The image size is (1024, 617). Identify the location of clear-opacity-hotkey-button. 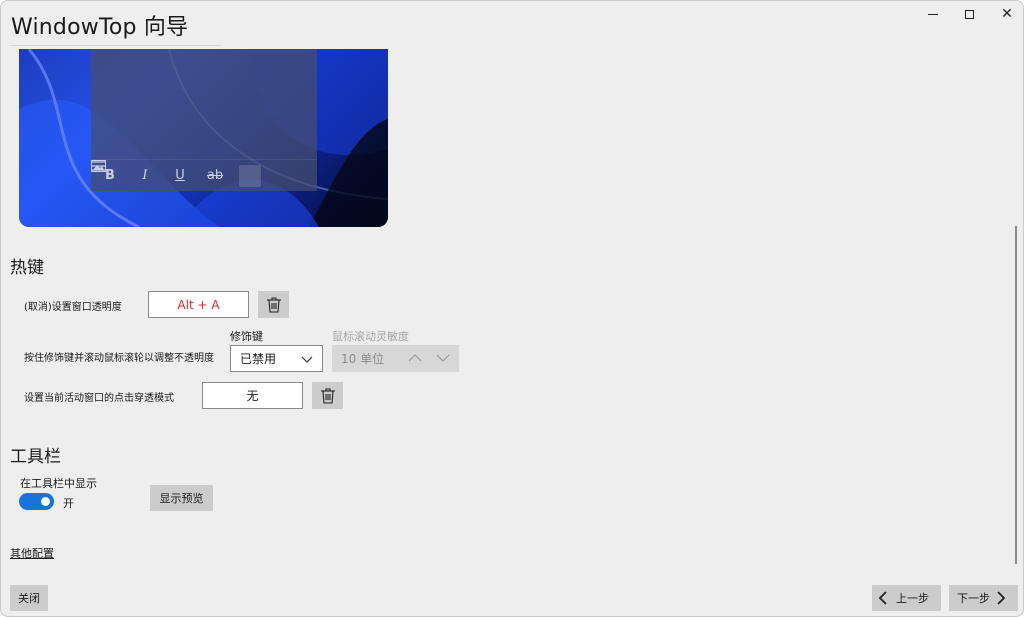
(273, 304).